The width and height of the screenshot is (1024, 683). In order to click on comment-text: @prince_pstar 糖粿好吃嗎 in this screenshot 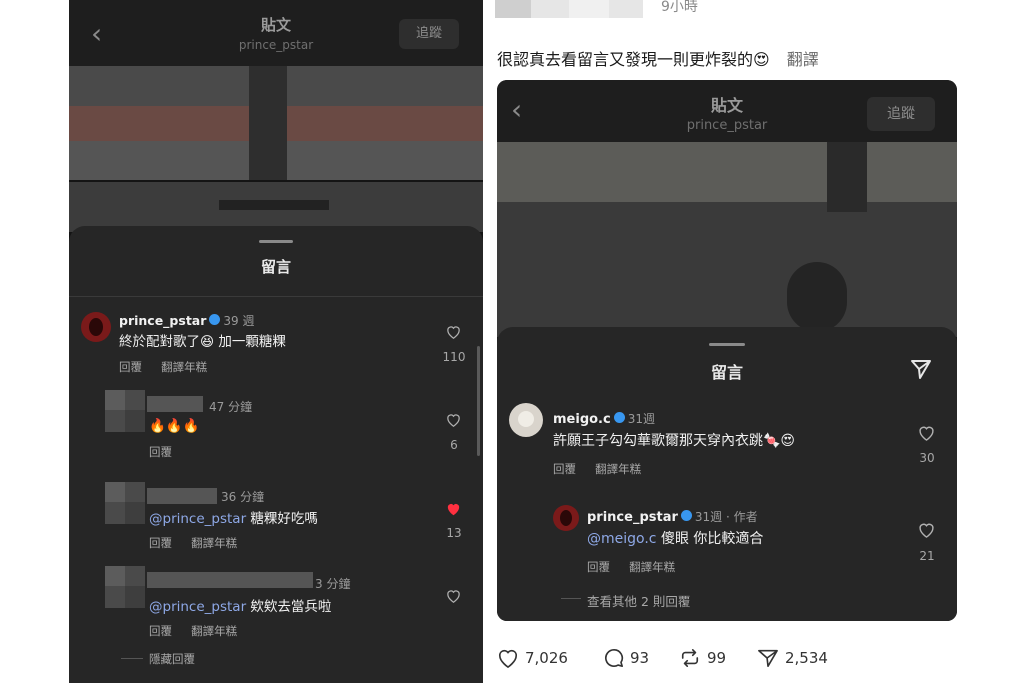, I will do `click(233, 519)`.